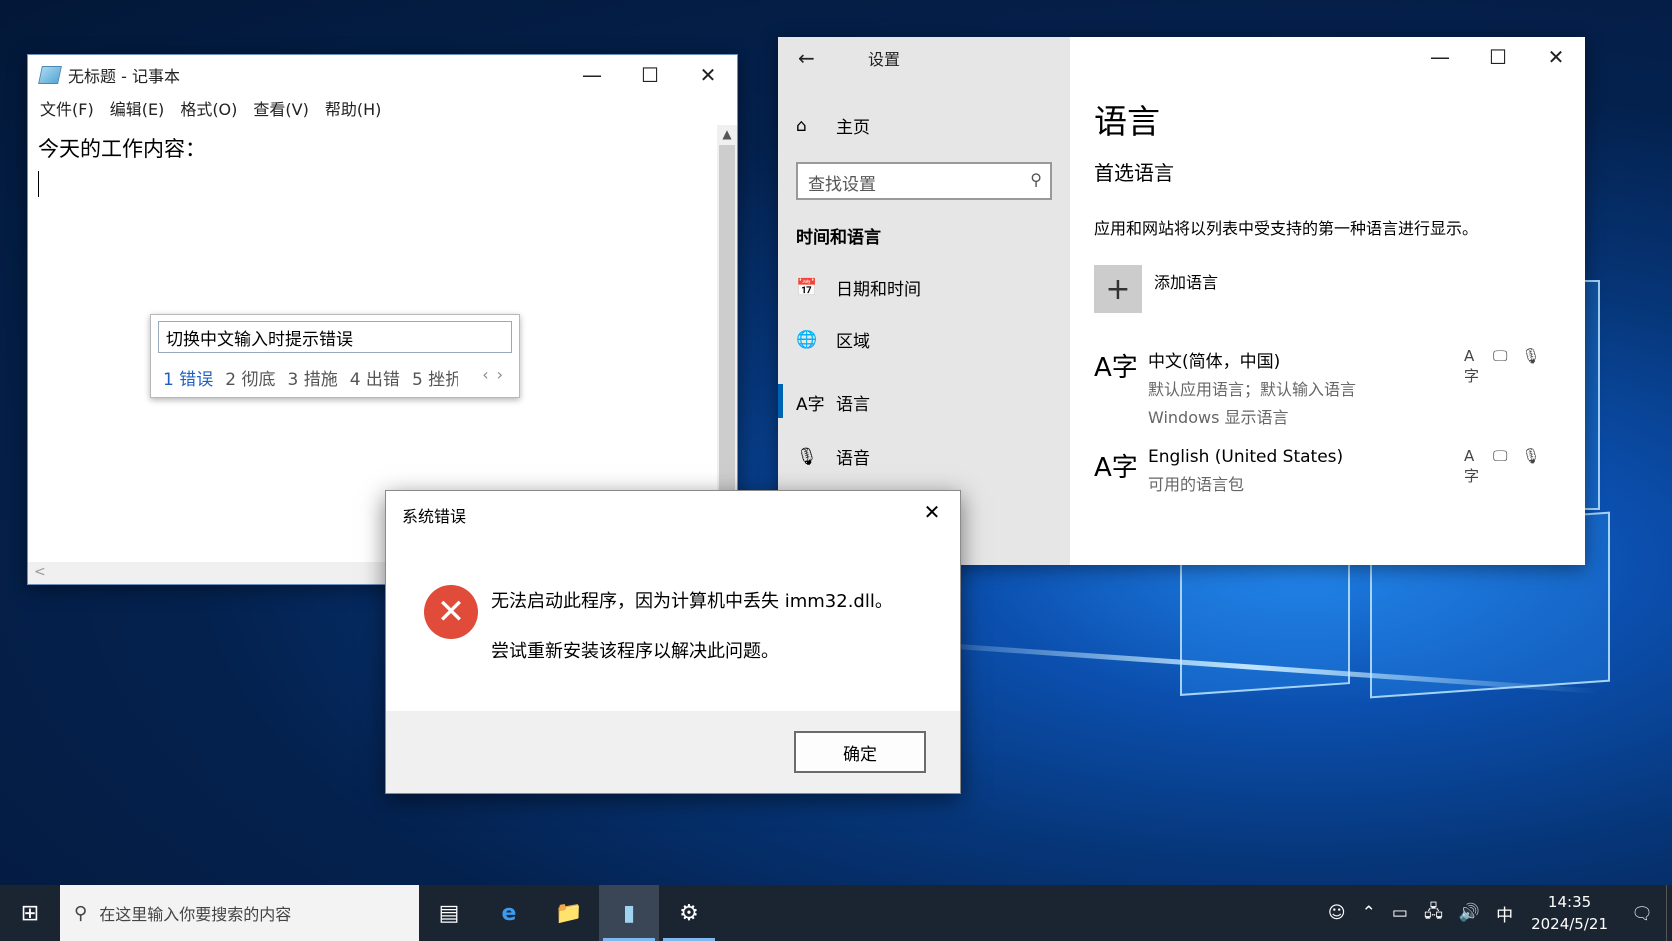 Image resolution: width=1672 pixels, height=941 pixels. Describe the element at coordinates (1504, 913) in the screenshot. I see `ime-indicator: 中` at that location.